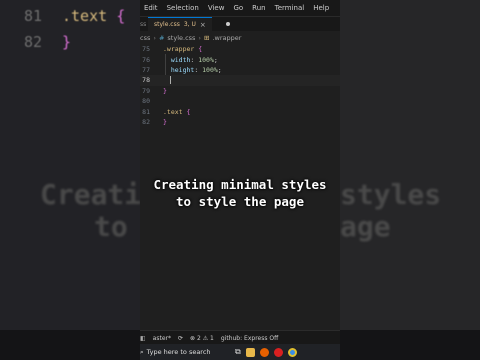 Image resolution: width=480 pixels, height=360 pixels. Describe the element at coordinates (142, 351) in the screenshot. I see `search-icon: ⌕` at that location.